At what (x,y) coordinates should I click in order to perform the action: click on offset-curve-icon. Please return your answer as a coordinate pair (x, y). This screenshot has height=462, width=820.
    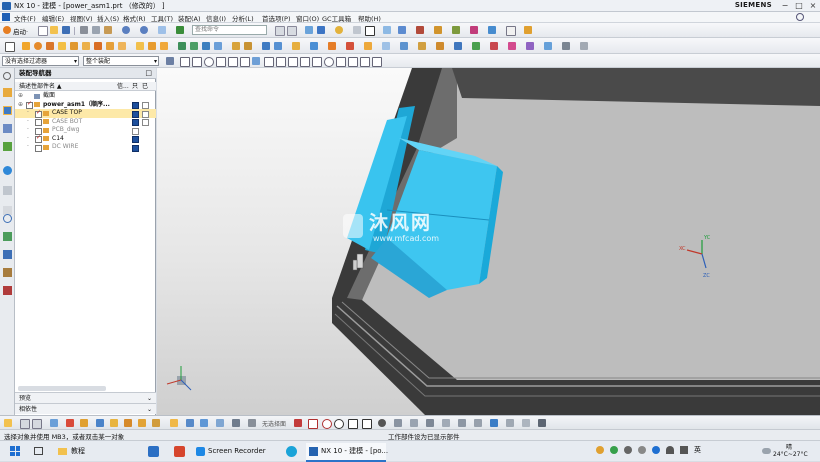
    Looking at the image, I should click on (398, 423).